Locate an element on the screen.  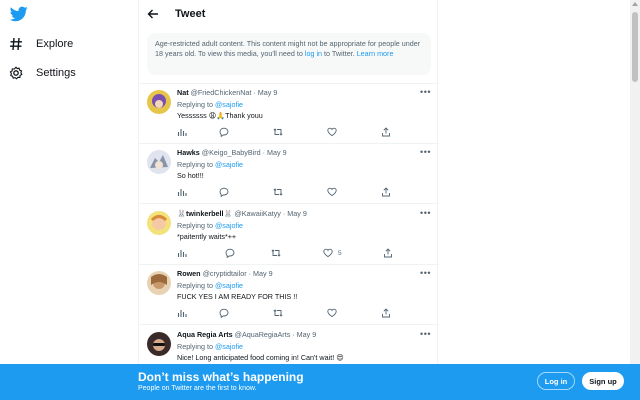
like-button: 5 is located at coordinates (332, 253).